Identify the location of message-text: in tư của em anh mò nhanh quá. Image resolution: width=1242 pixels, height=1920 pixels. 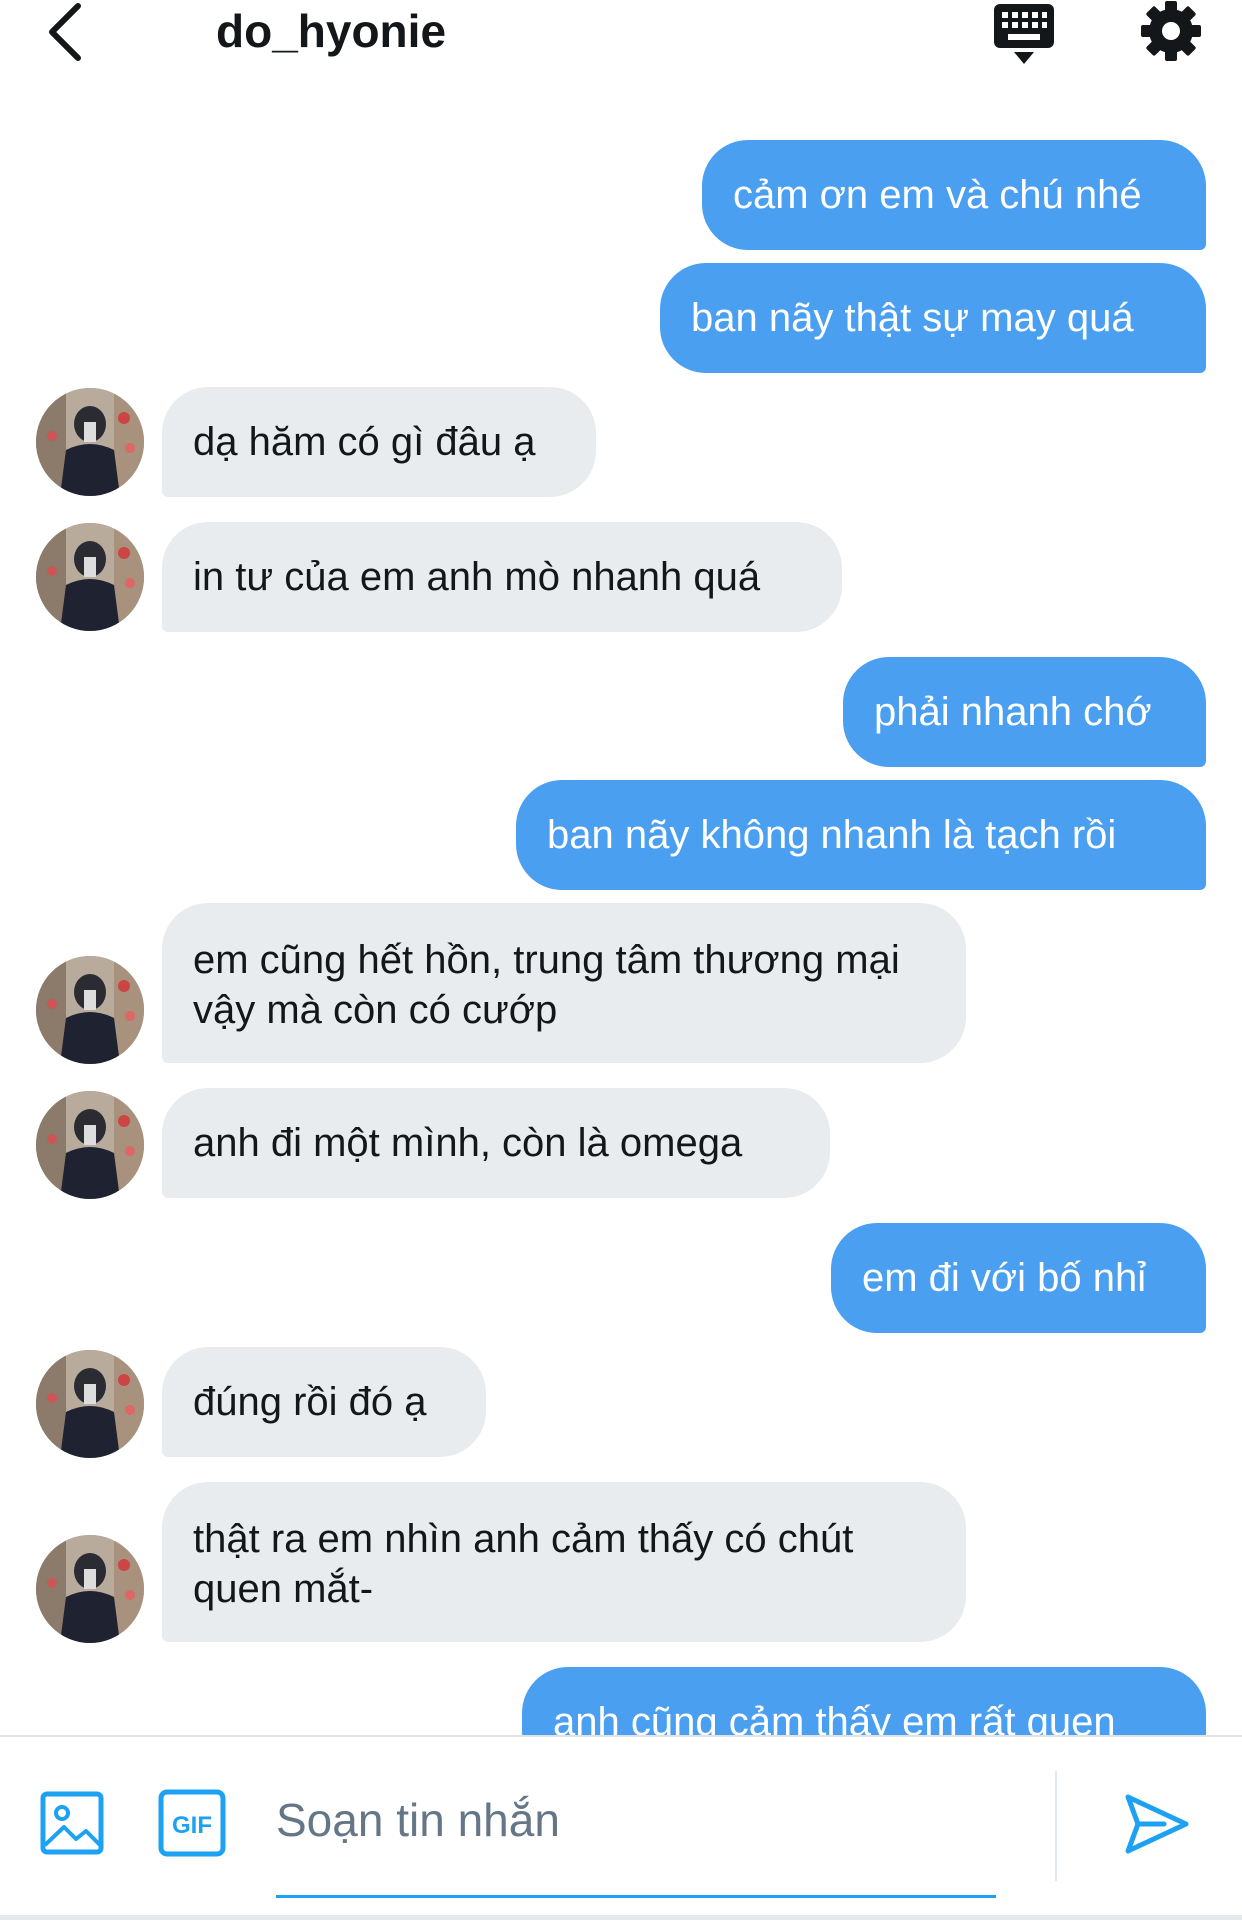
(477, 577).